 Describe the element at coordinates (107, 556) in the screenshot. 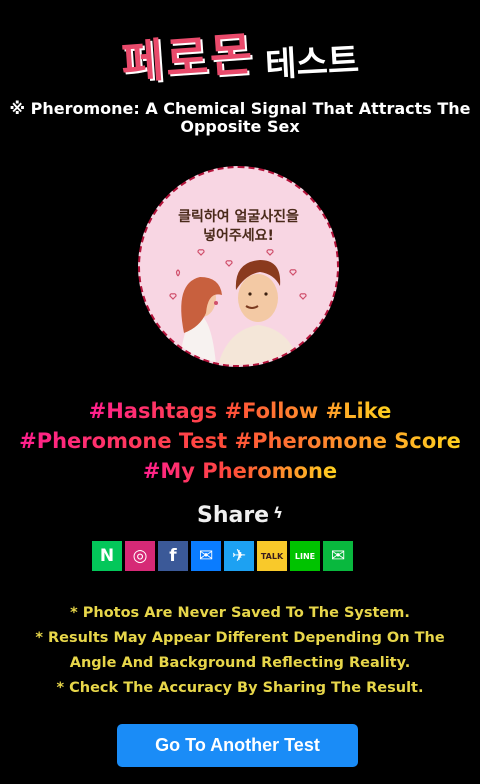

I see `naver-icon: N` at that location.